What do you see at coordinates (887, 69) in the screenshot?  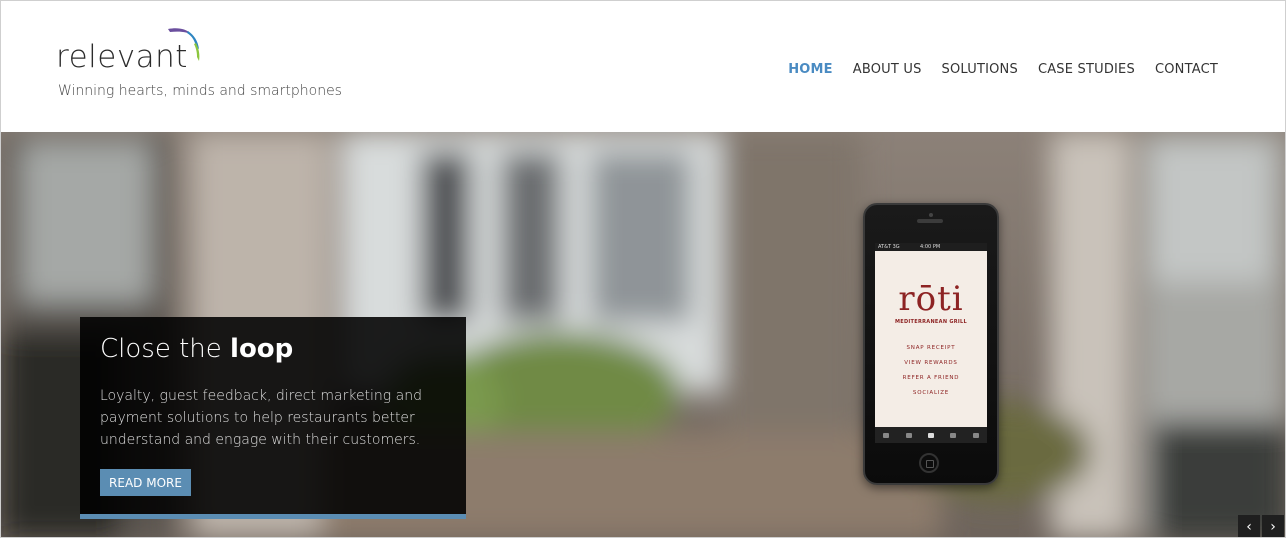 I see `nav-about-us: ABOUT US` at bounding box center [887, 69].